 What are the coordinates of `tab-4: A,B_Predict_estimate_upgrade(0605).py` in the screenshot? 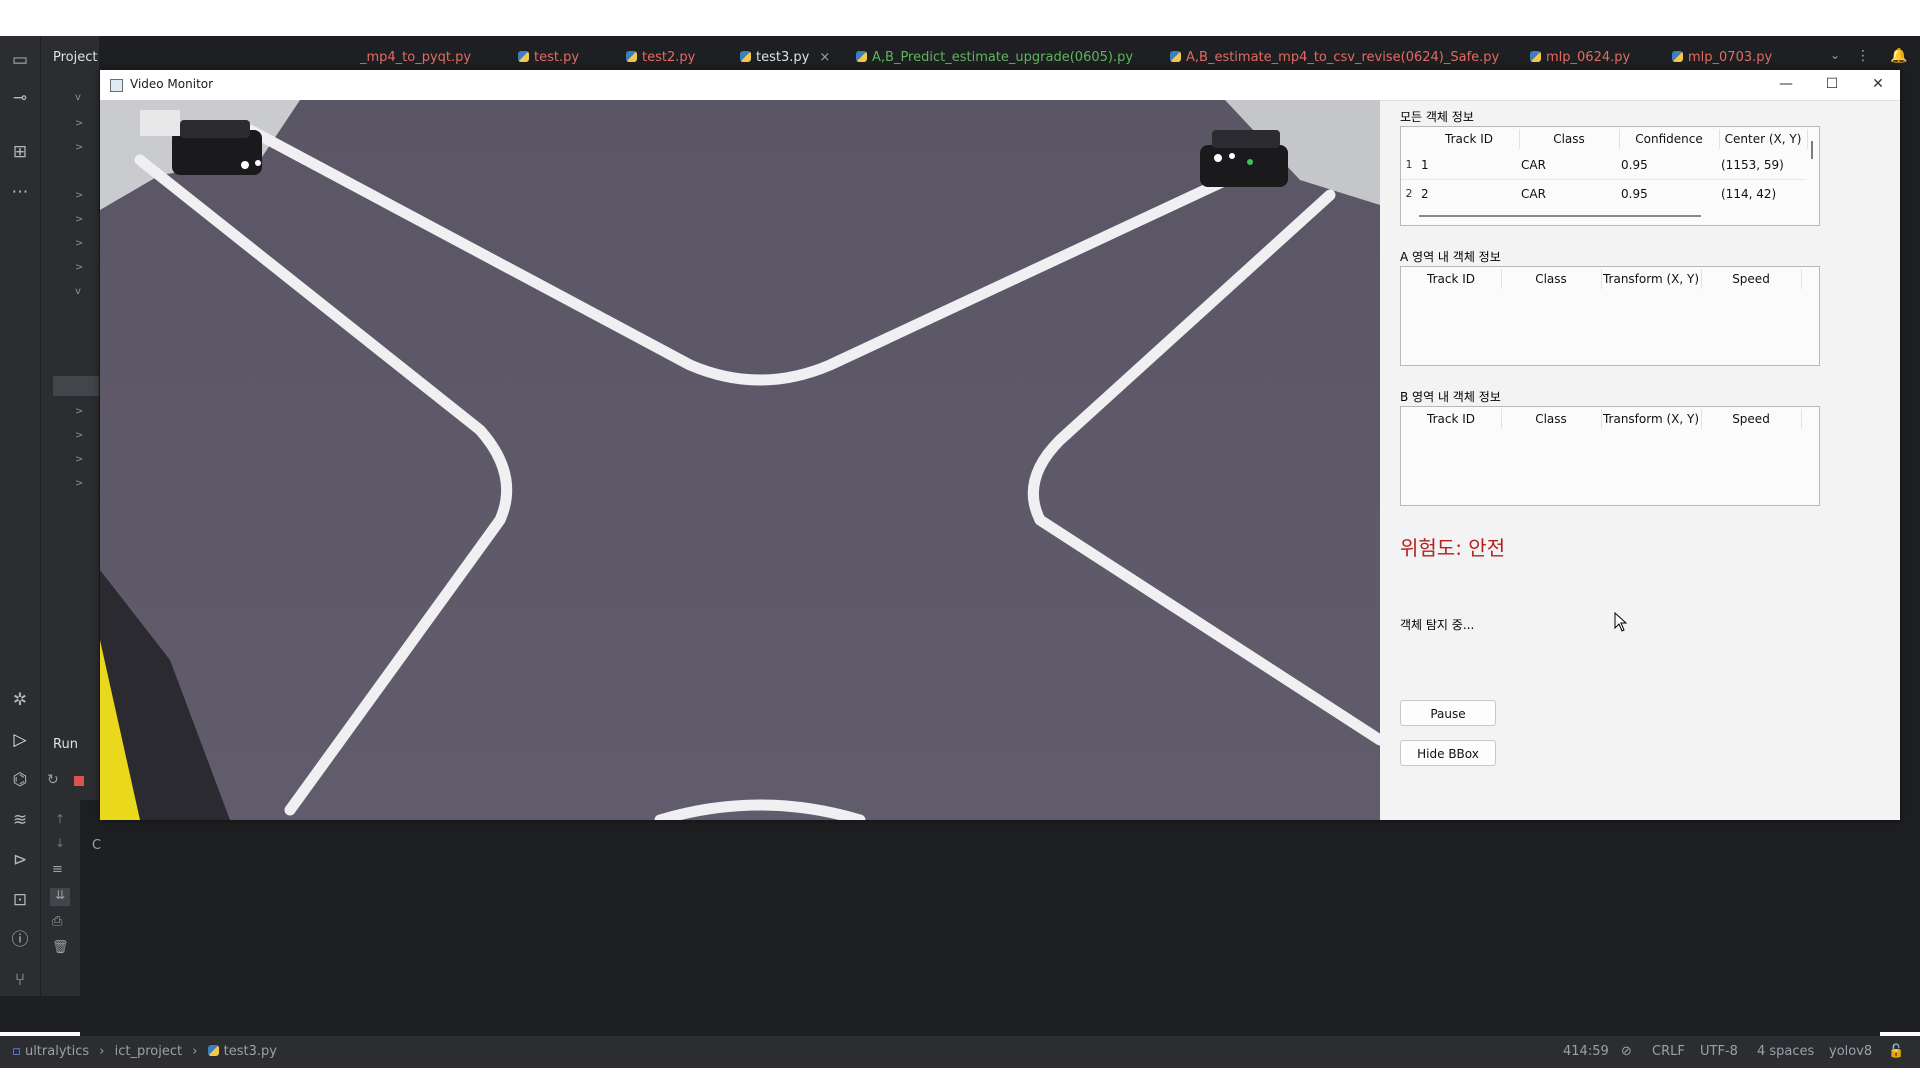 It's located at (994, 57).